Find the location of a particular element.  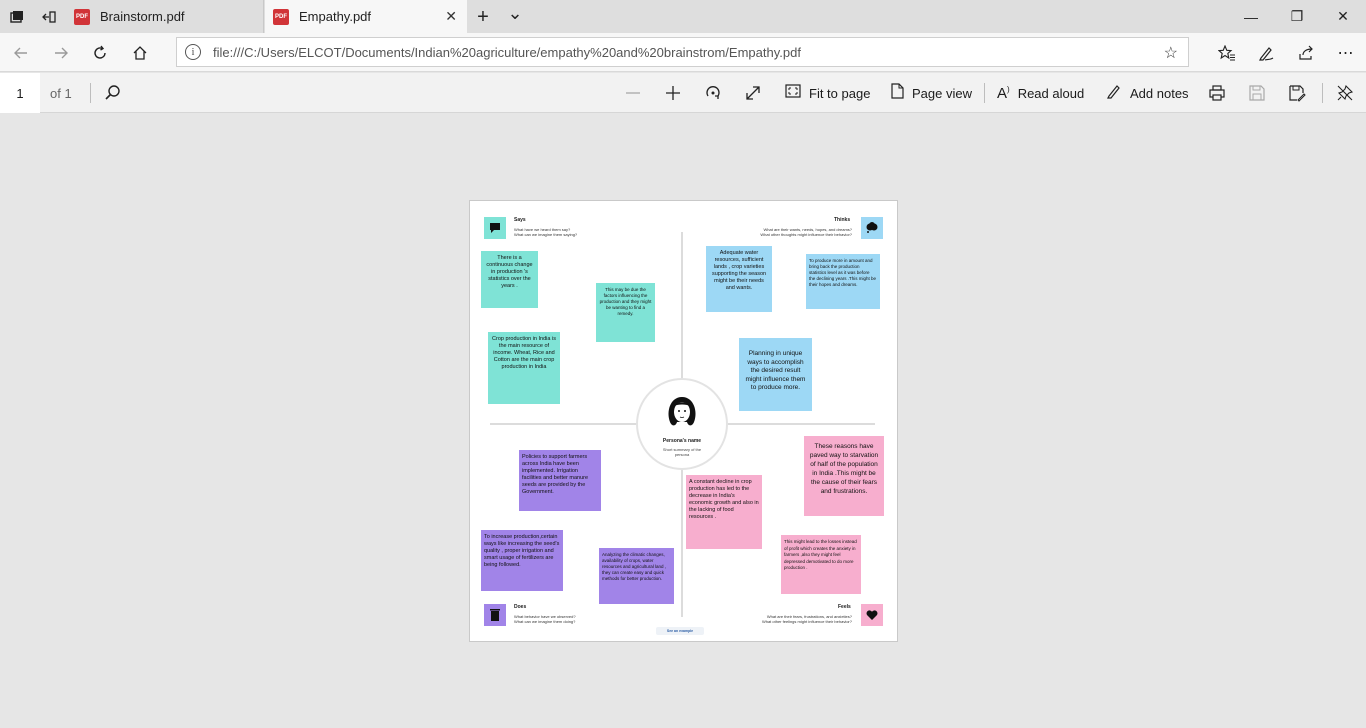

home-icon is located at coordinates (140, 53).